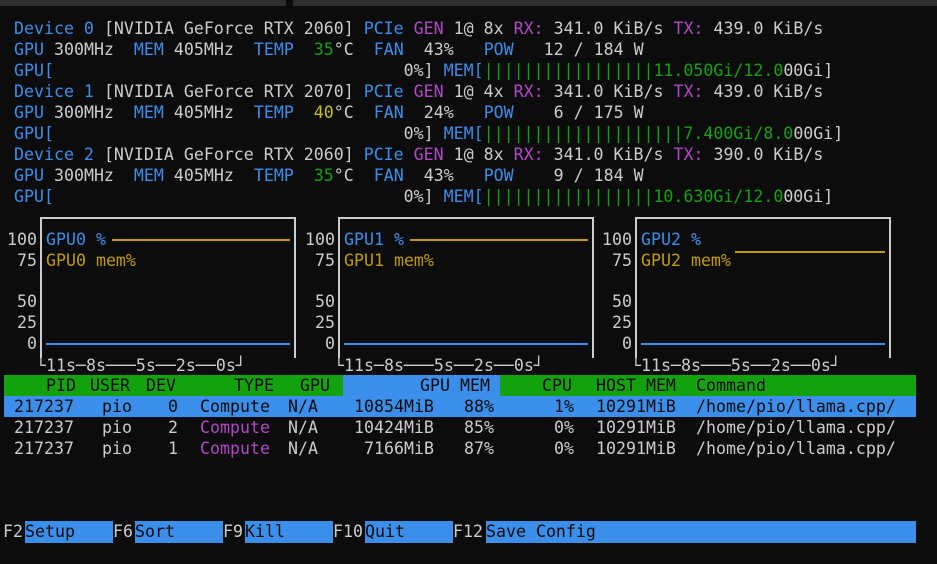 This screenshot has width=937, height=564. I want to click on header-host-mem: HOST MEM, so click(636, 385).